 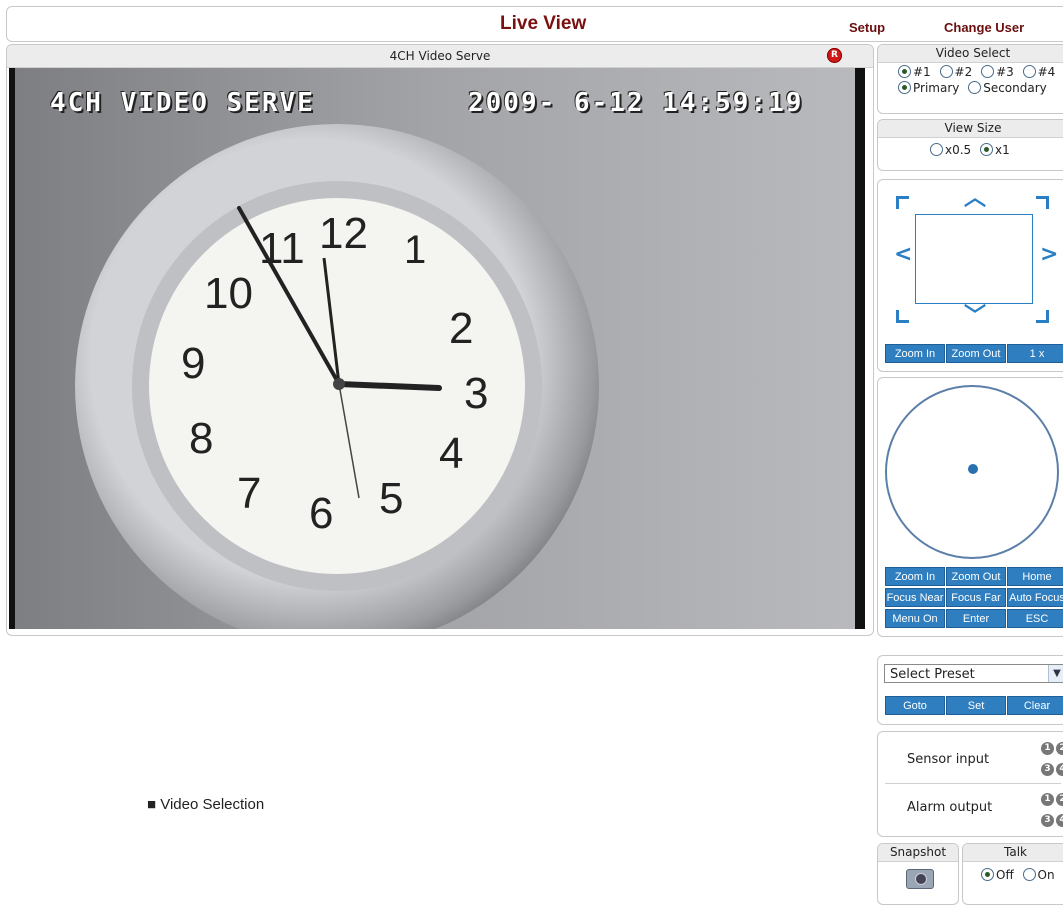 I want to click on primary-radio: Primary, so click(x=928, y=88).